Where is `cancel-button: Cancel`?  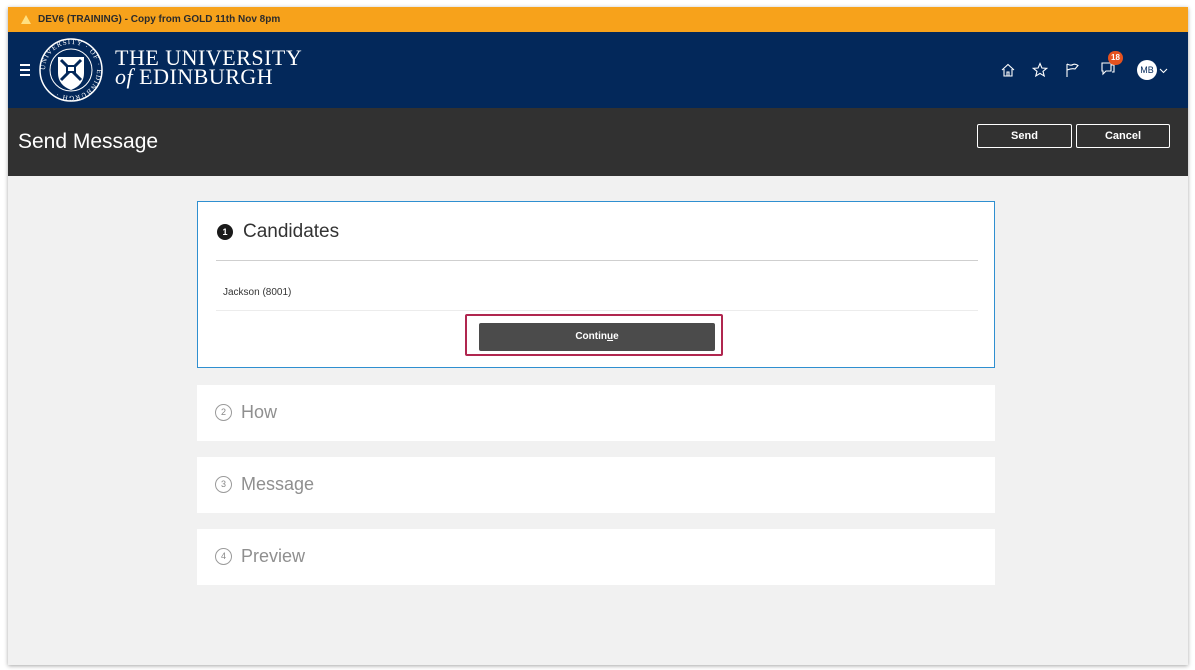
cancel-button: Cancel is located at coordinates (1123, 136).